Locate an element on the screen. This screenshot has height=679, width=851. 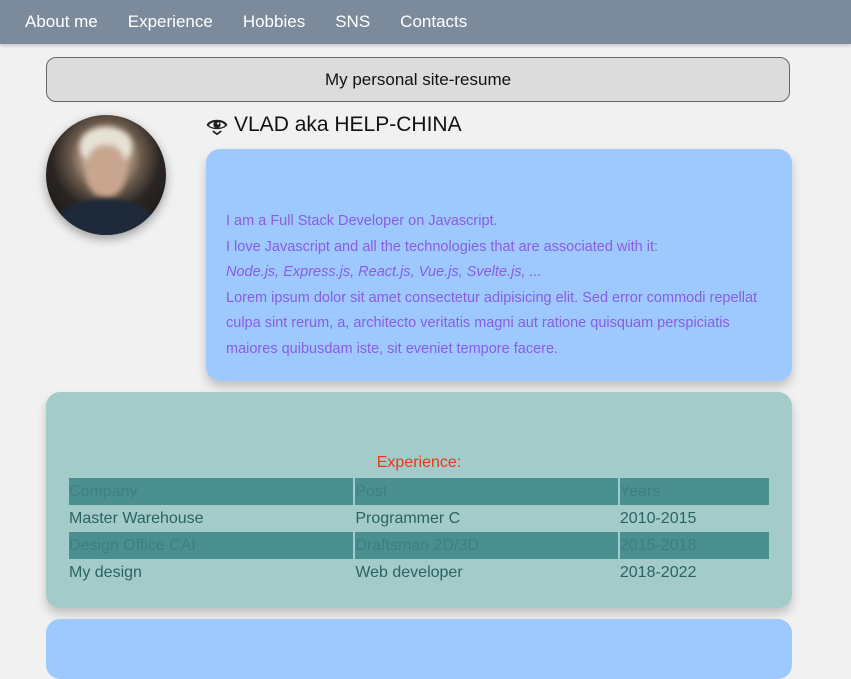
next-section-card is located at coordinates (419, 649).